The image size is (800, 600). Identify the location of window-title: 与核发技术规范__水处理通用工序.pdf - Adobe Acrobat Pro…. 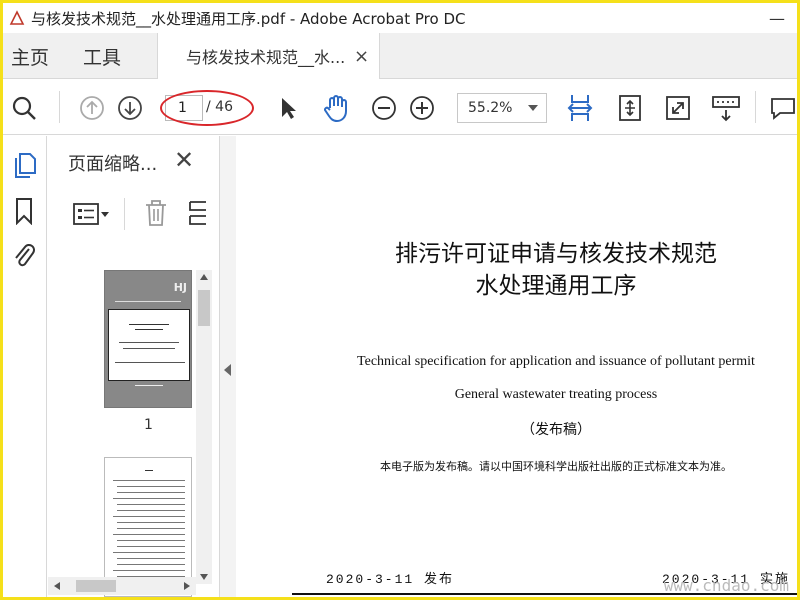
(248, 18).